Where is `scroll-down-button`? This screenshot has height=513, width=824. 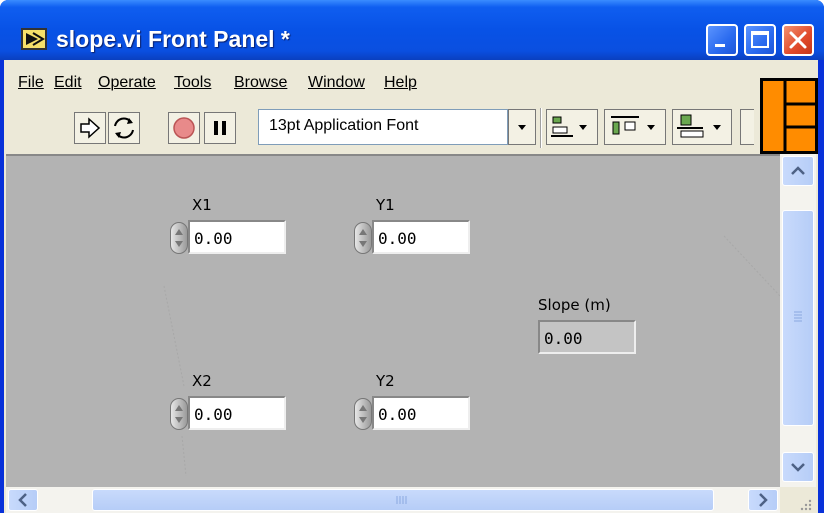
scroll-down-button is located at coordinates (798, 467).